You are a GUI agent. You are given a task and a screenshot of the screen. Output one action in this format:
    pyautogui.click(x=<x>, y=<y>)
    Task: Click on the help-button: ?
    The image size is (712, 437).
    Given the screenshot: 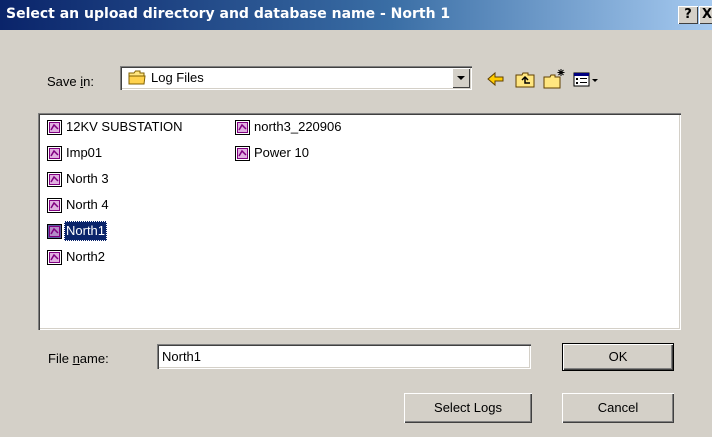 What is the action you would take?
    pyautogui.click(x=688, y=15)
    